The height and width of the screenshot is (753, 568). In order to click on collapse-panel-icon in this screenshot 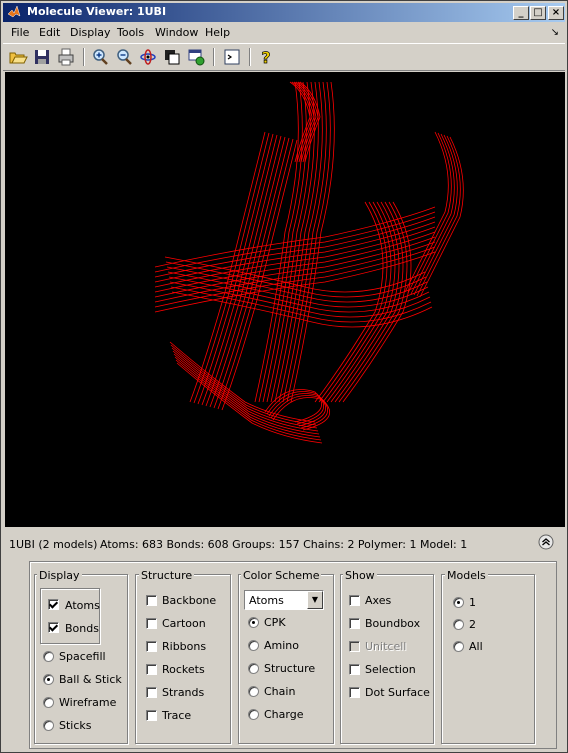, I will do `click(546, 542)`.